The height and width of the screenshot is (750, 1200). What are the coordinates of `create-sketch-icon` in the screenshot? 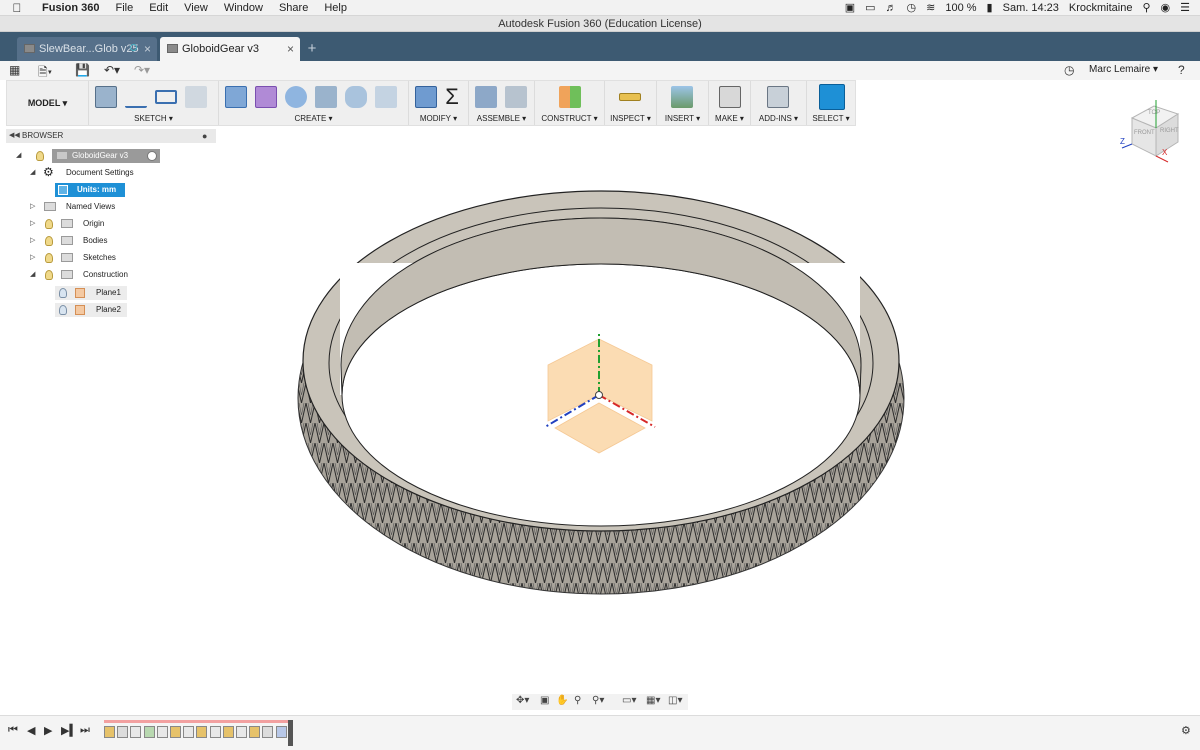 It's located at (106, 97).